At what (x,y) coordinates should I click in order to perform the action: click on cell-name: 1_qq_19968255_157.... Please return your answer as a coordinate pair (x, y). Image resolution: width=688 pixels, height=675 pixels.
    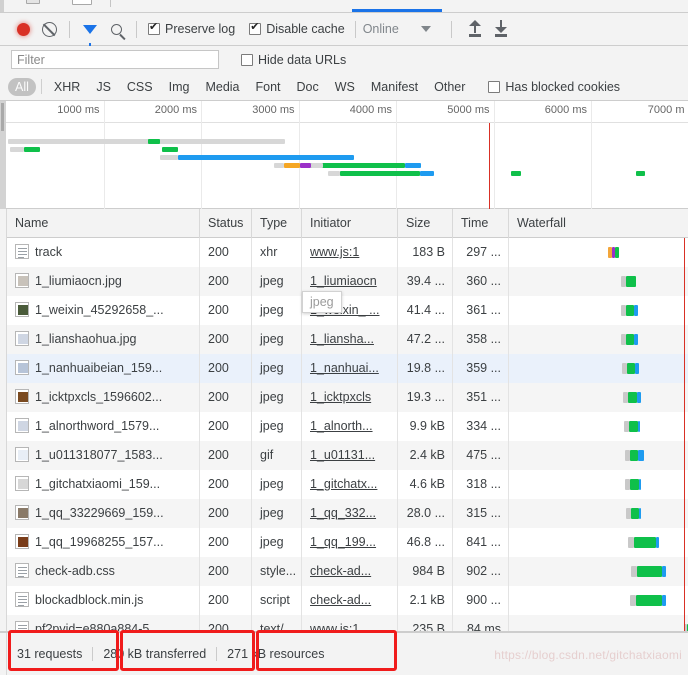
    Looking at the image, I should click on (103, 542).